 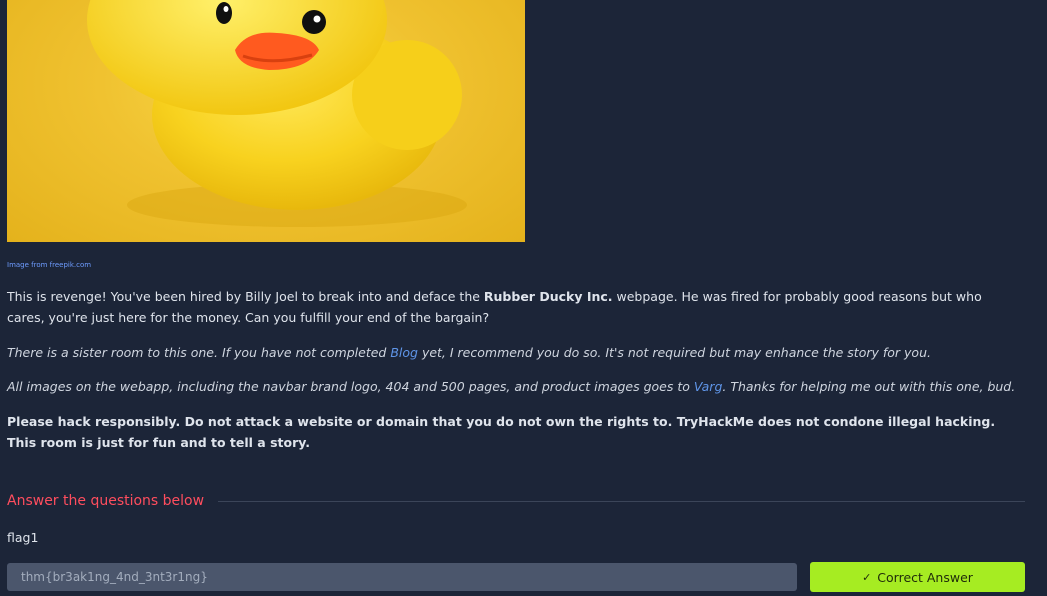 I want to click on divider, so click(x=621, y=501).